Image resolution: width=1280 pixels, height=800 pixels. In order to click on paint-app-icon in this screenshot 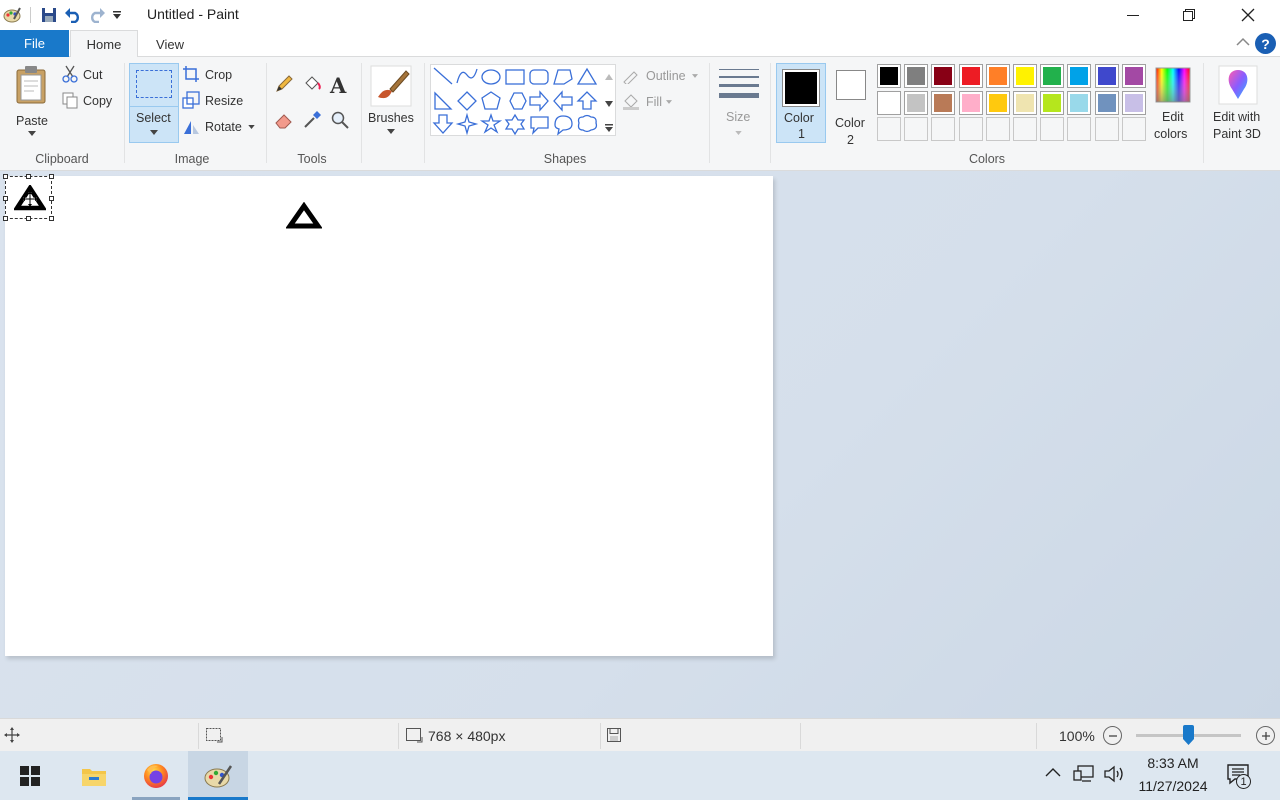, I will do `click(12, 15)`.